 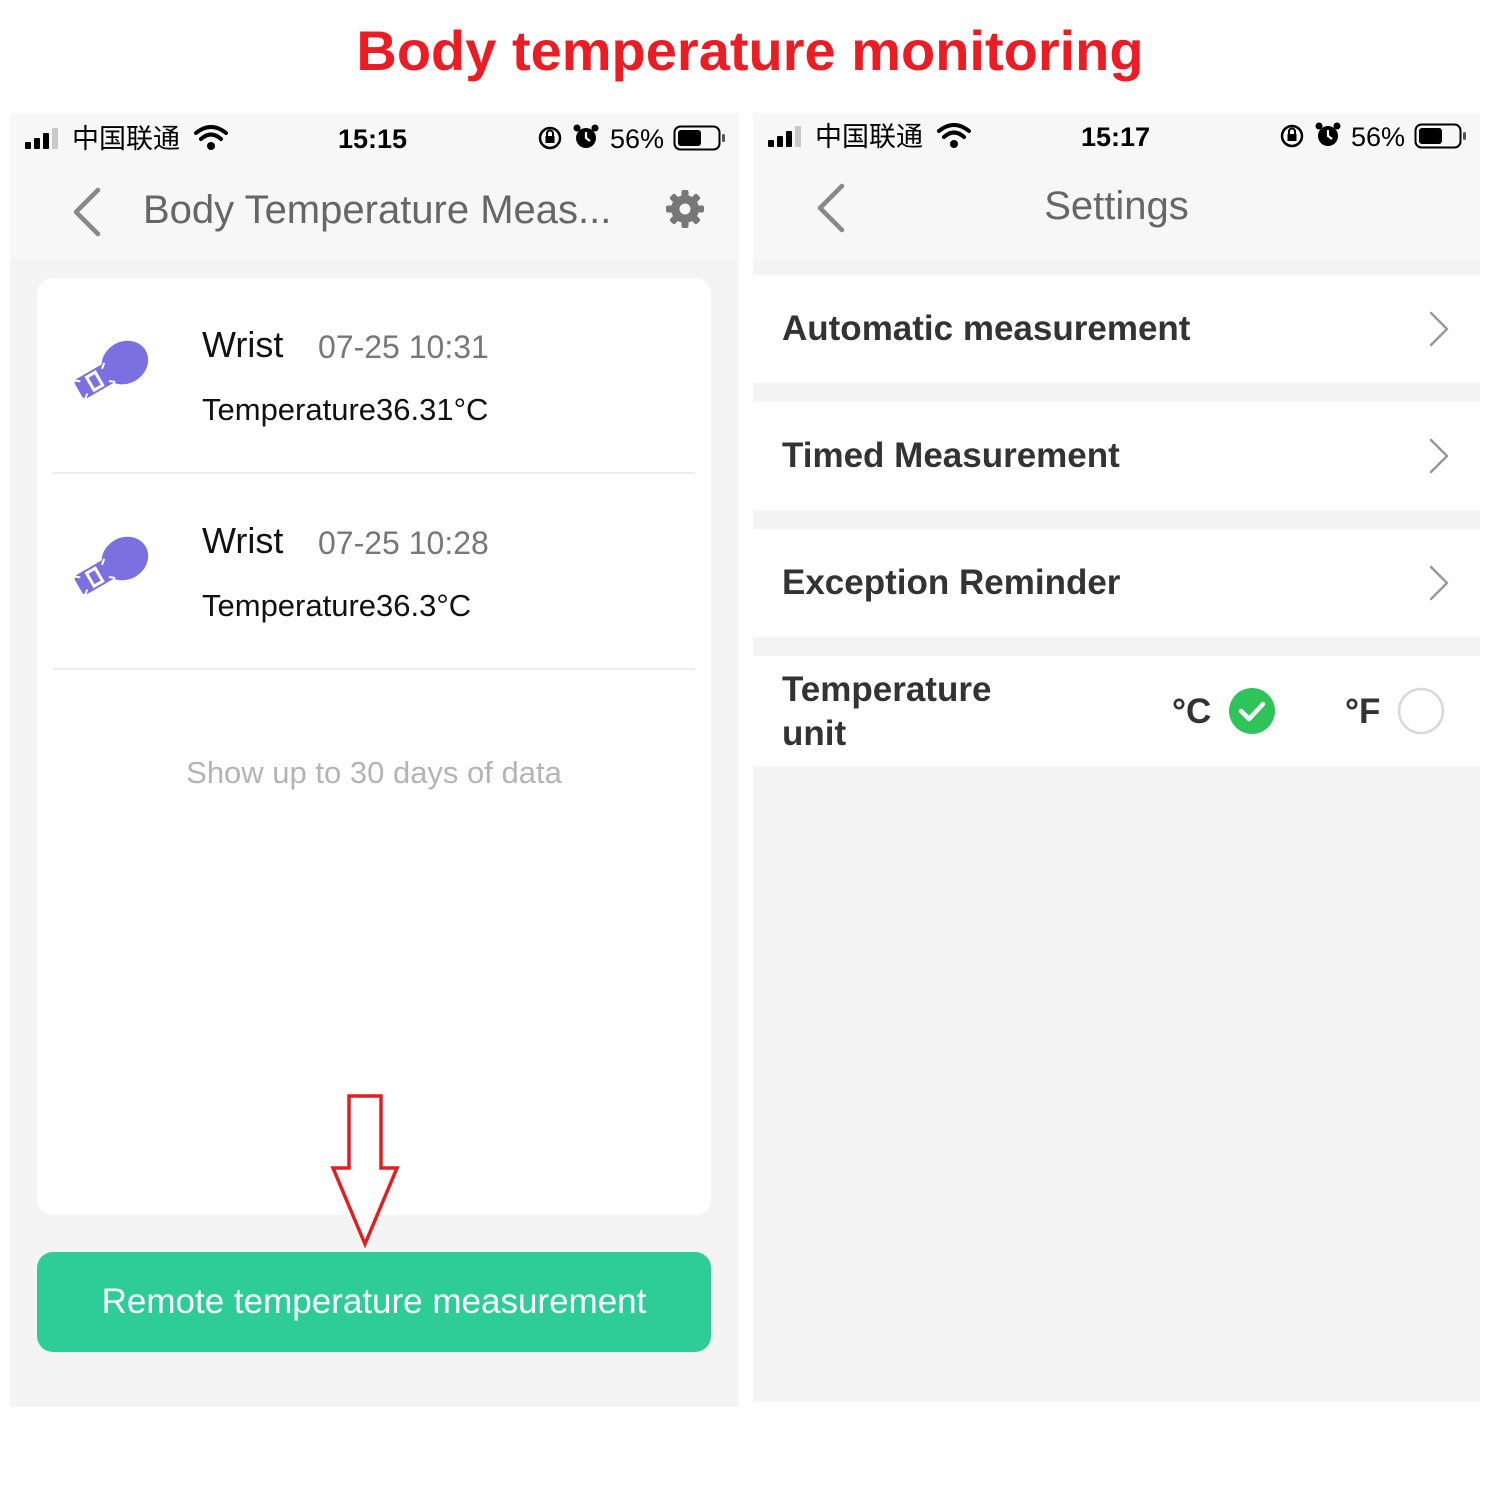 I want to click on back-icon, so click(x=87, y=212).